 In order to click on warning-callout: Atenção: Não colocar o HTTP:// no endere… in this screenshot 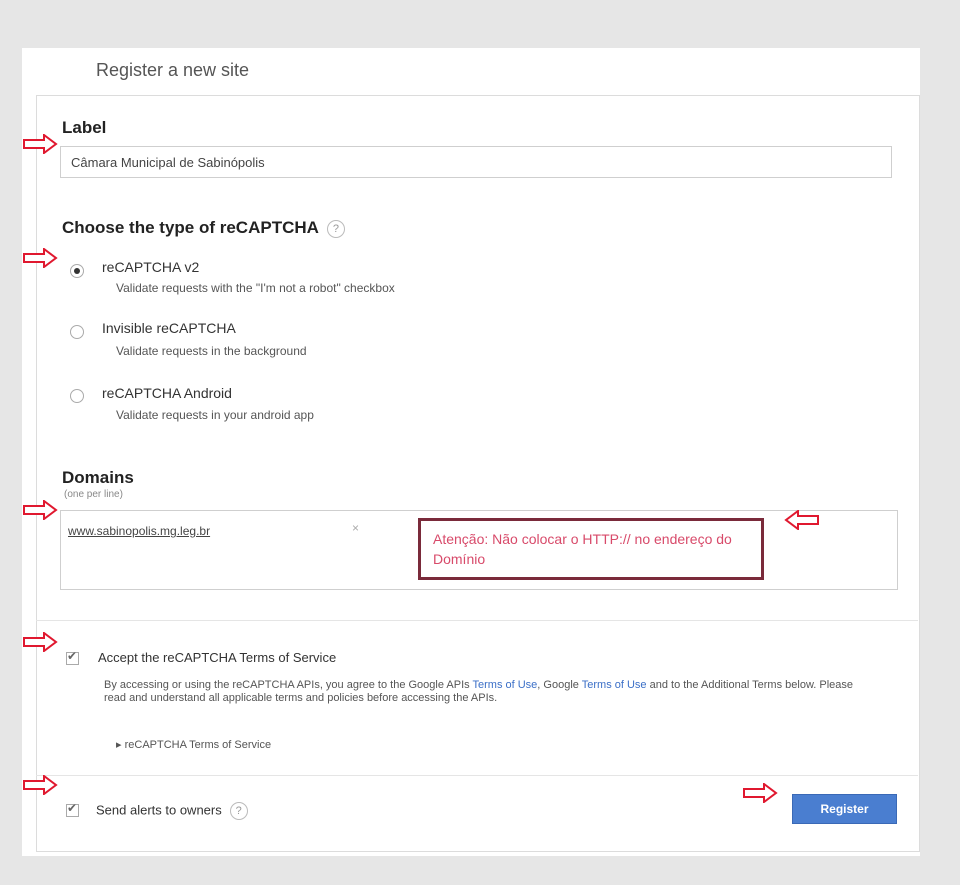, I will do `click(591, 549)`.